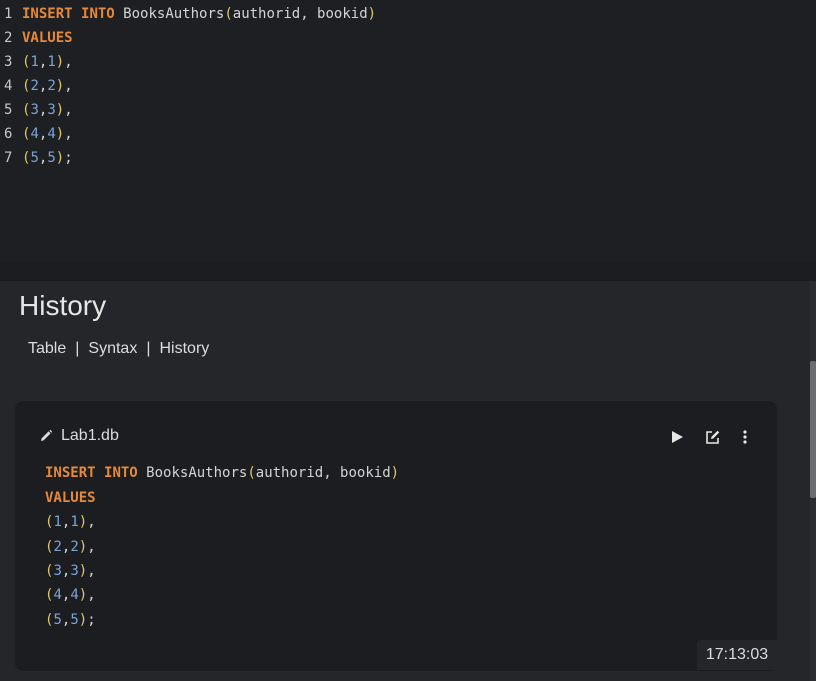  Describe the element at coordinates (112, 349) in the screenshot. I see `nav-link-syntax: Syntax` at that location.